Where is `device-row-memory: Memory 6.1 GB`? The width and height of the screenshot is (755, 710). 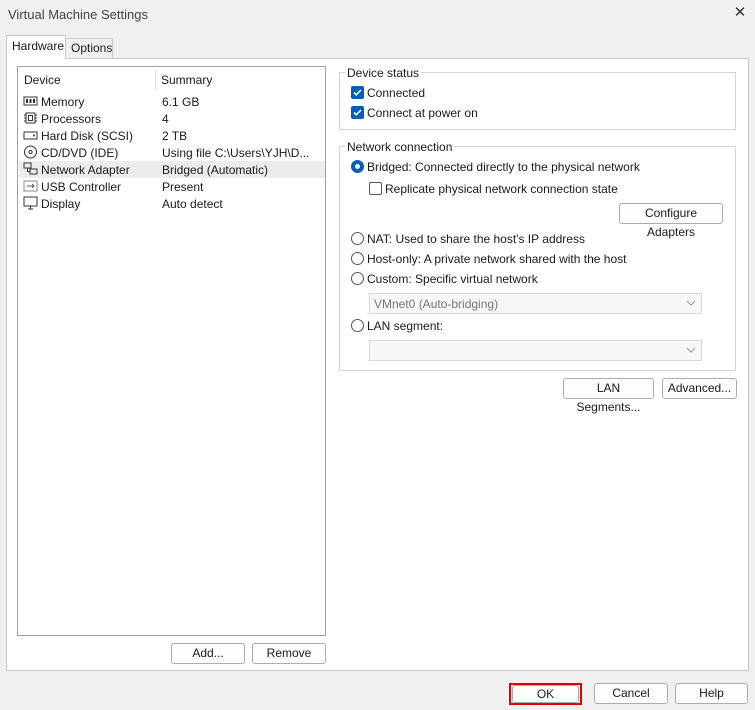
device-row-memory: Memory 6.1 GB is located at coordinates (172, 101).